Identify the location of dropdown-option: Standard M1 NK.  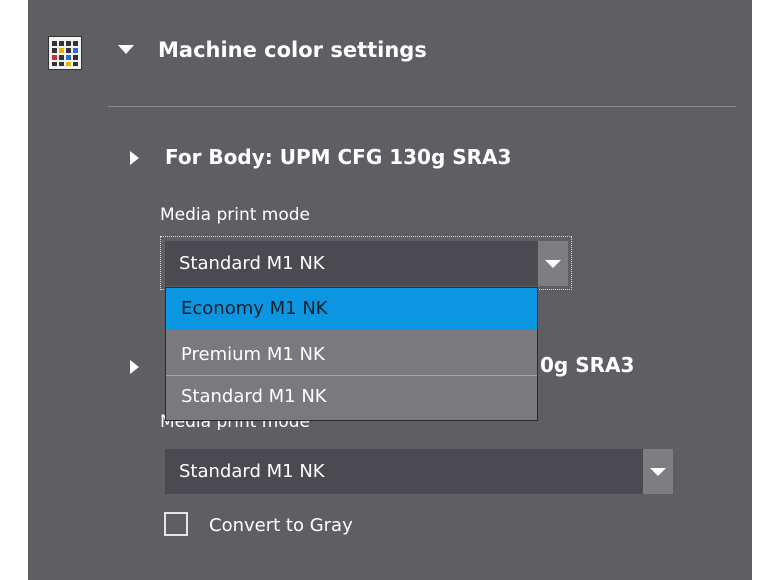
(351, 395).